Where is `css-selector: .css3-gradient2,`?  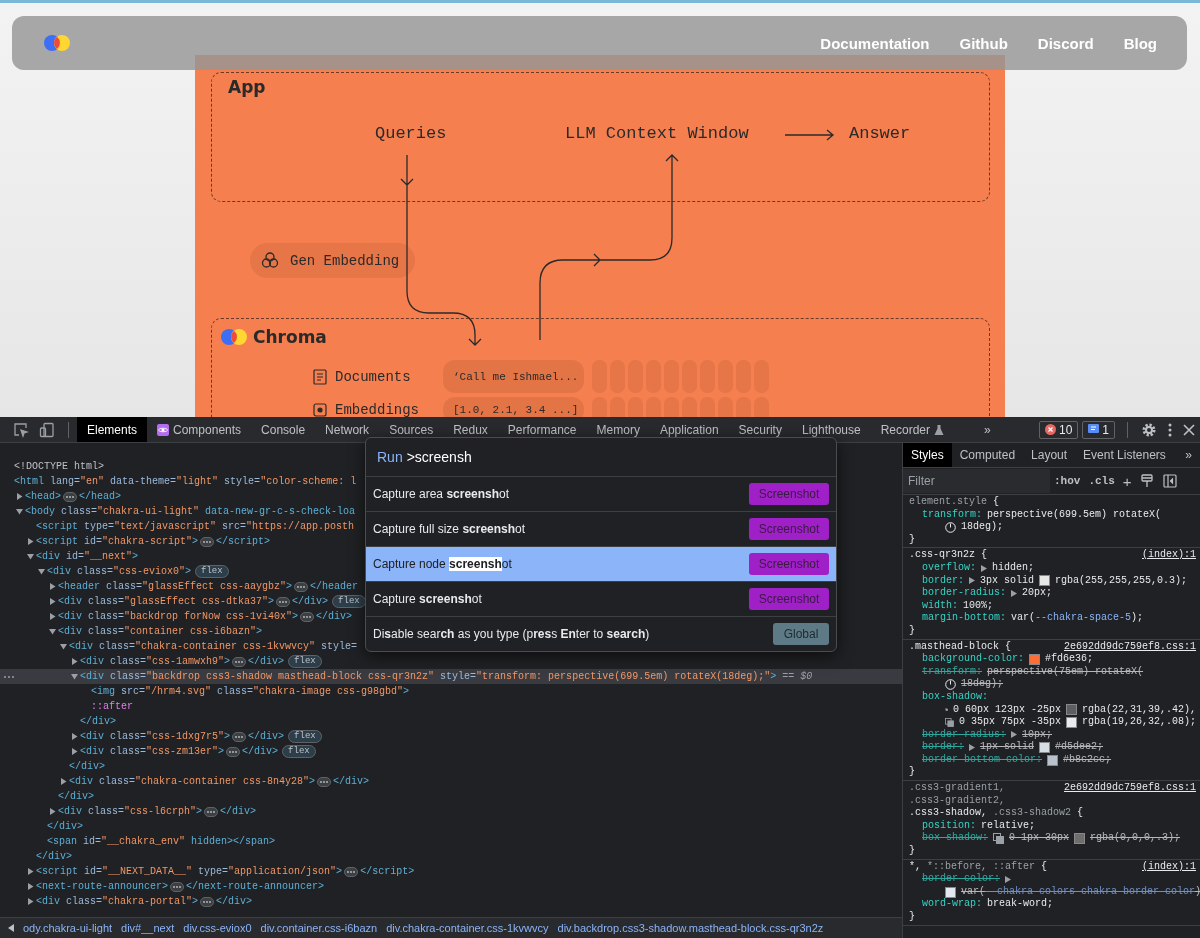
css-selector: .css3-gradient2, is located at coordinates (957, 800).